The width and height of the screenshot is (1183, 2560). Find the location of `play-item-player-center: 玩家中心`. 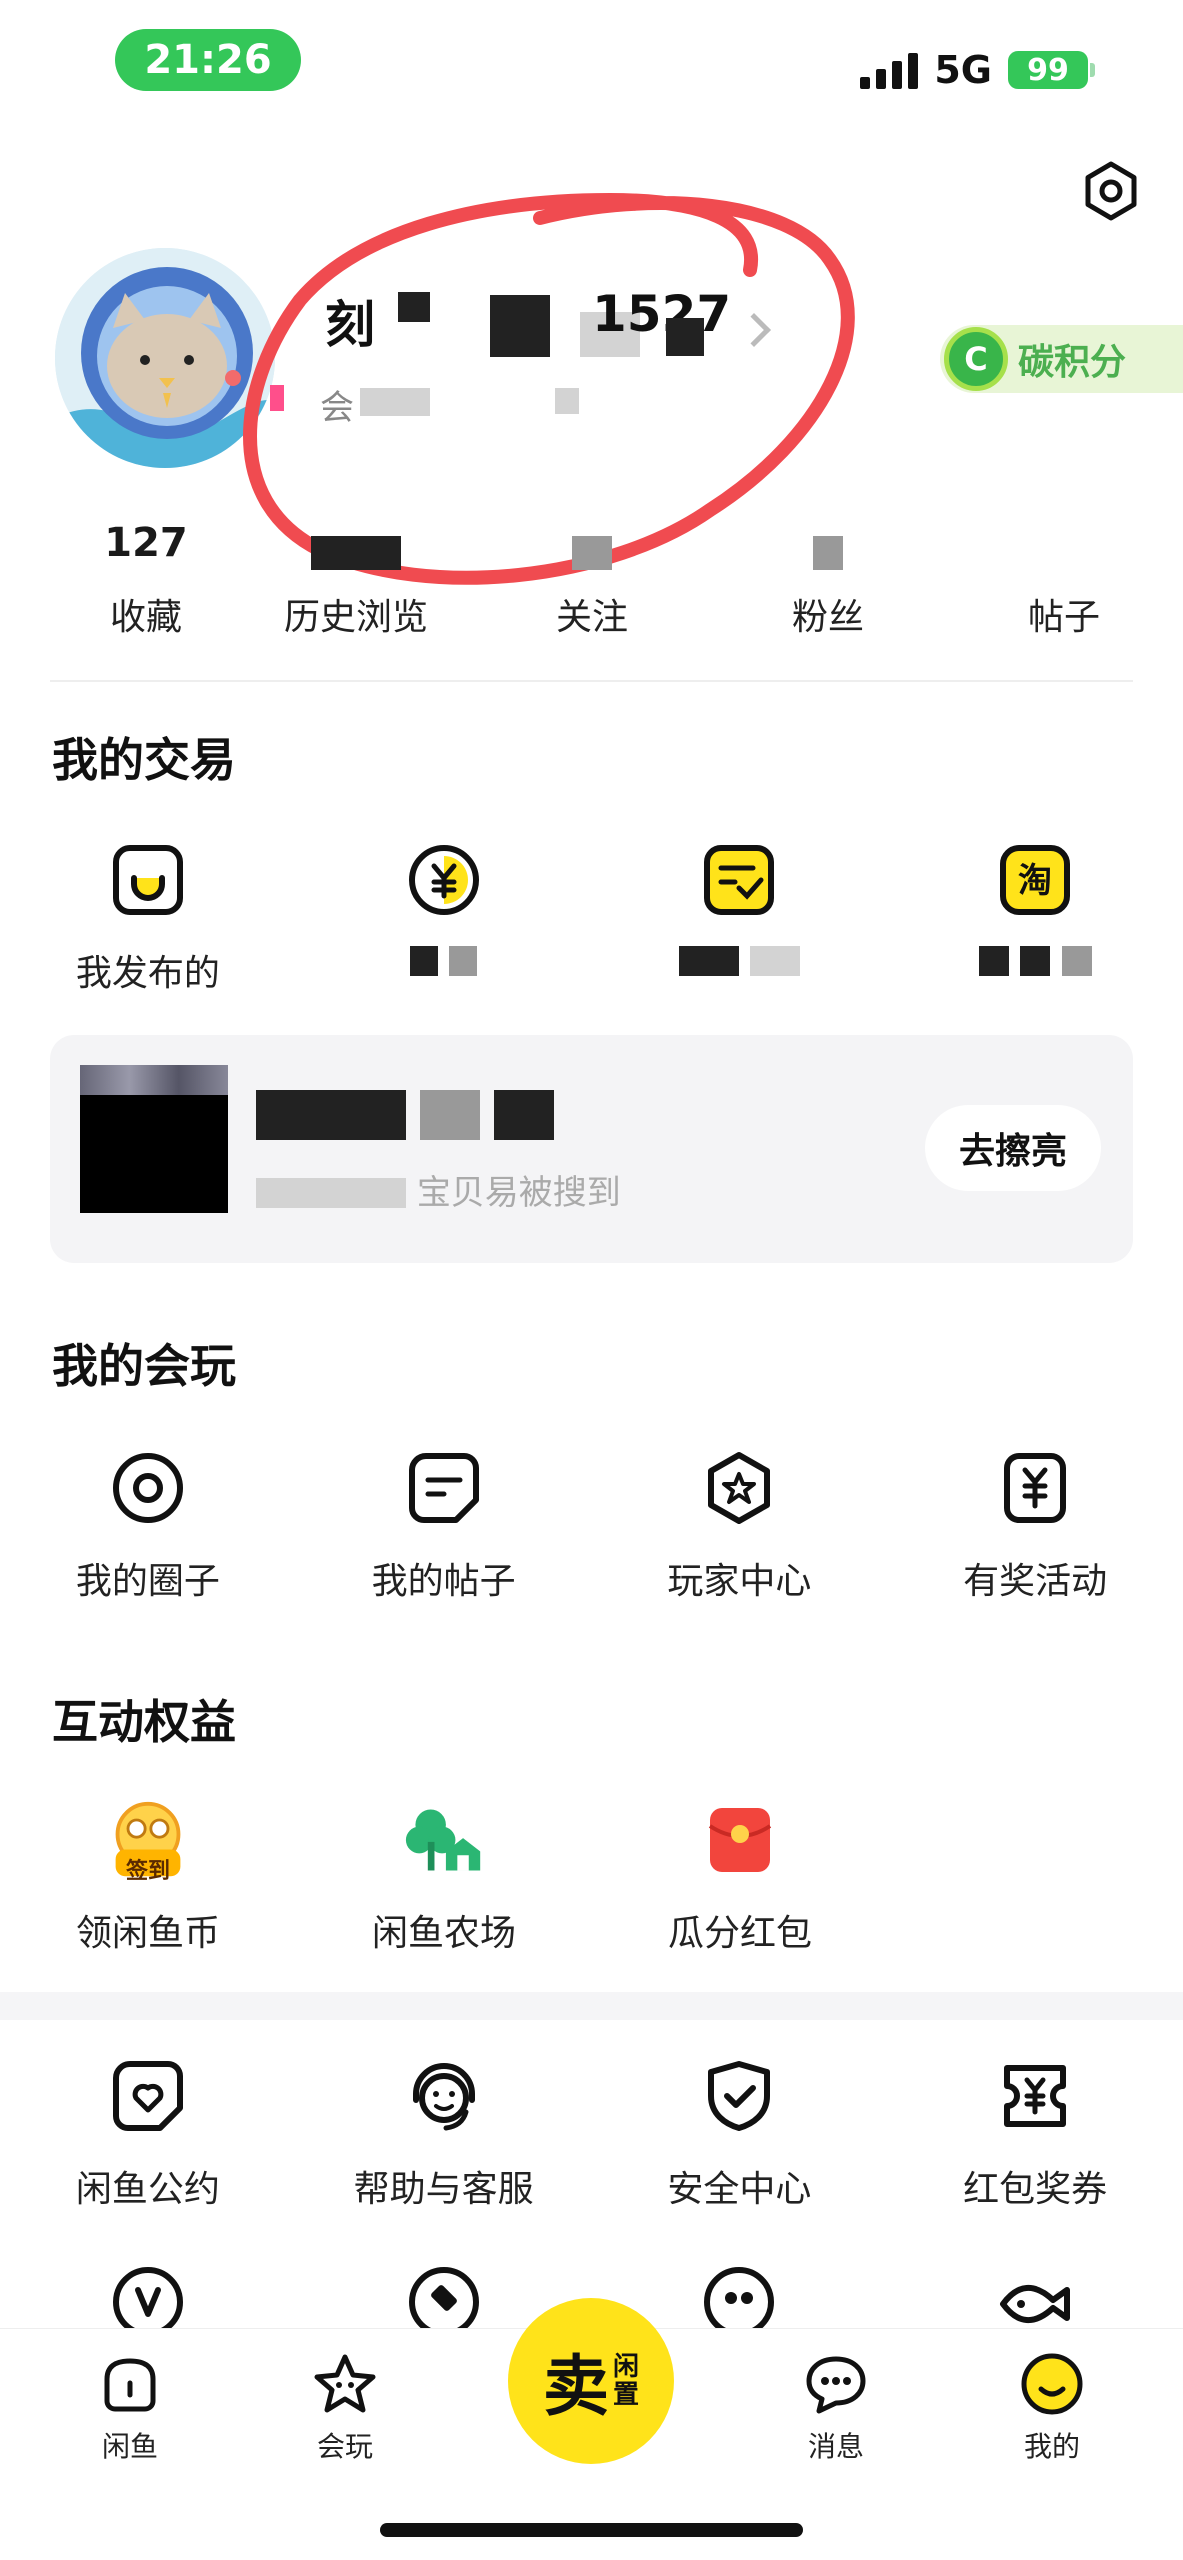

play-item-player-center: 玩家中心 is located at coordinates (740, 1526).